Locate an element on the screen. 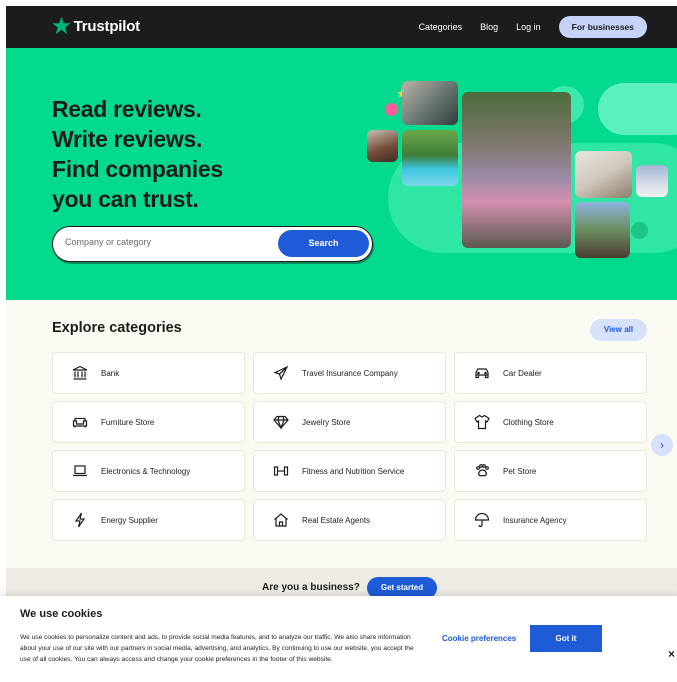 Image resolution: width=677 pixels, height=682 pixels. headline-line-1: Read reviews. is located at coordinates (127, 109).